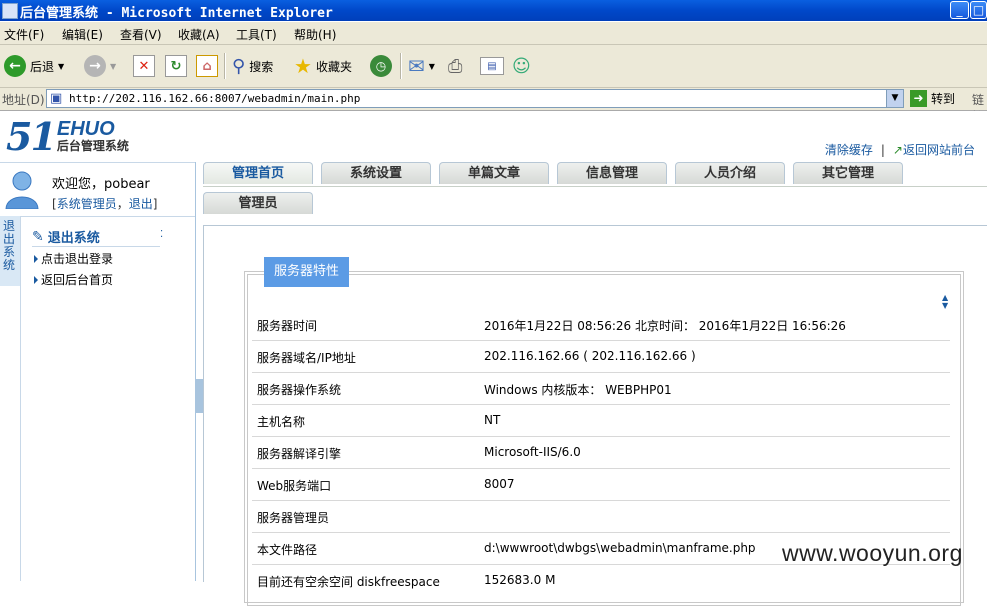 This screenshot has height=606, width=987. I want to click on menu-item-admin-home: 返回后台首页, so click(73, 279).